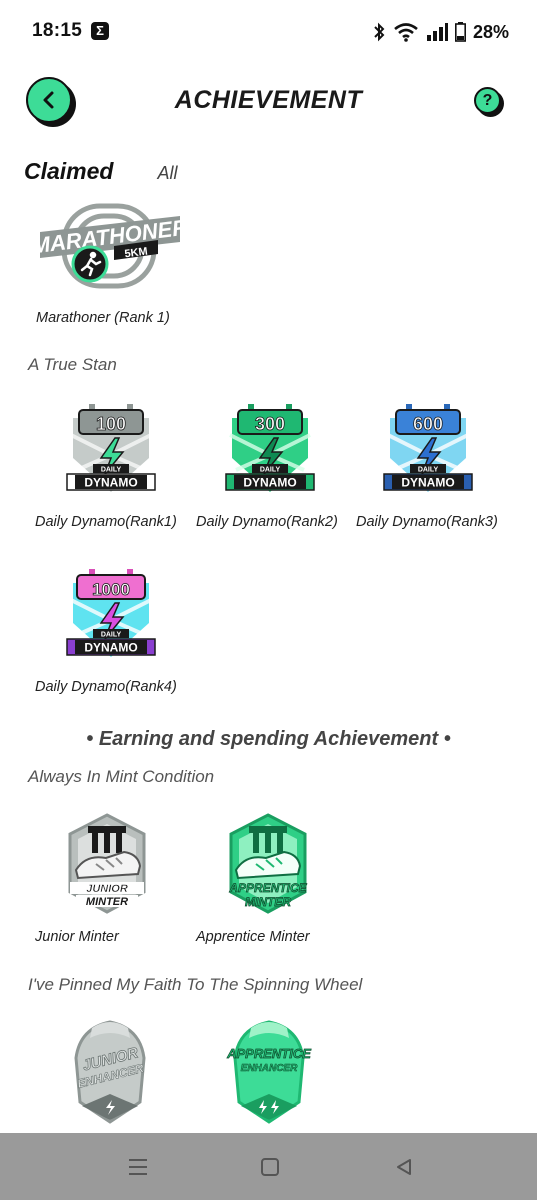  What do you see at coordinates (269, 1068) in the screenshot?
I see `svg-text: ENHANCER` at bounding box center [269, 1068].